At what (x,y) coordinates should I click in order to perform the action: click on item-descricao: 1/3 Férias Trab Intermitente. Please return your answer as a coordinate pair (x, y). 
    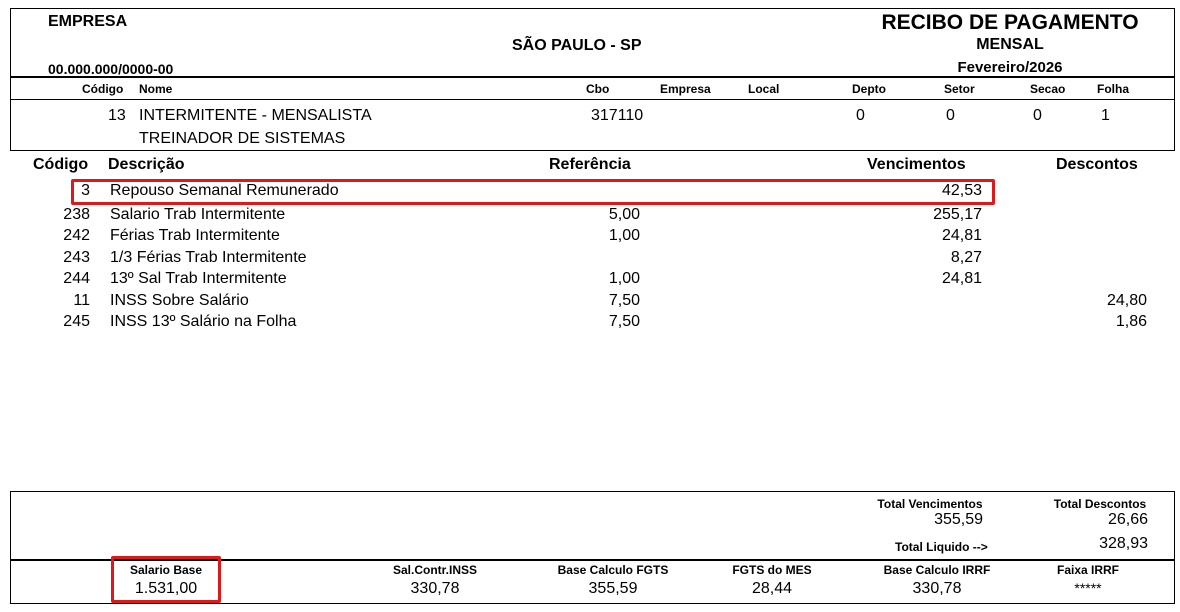
    Looking at the image, I should click on (208, 257).